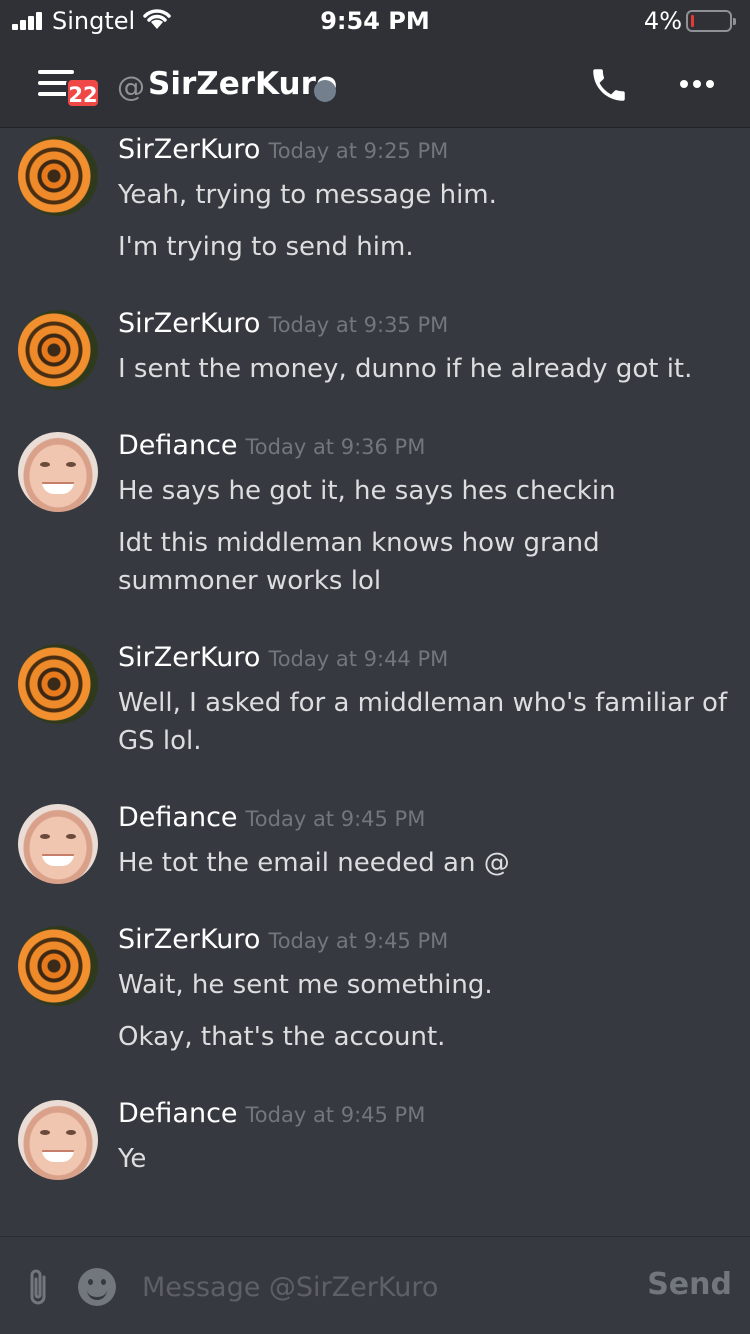 This screenshot has width=750, height=1334. Describe the element at coordinates (314, 863) in the screenshot. I see `message-text: He tot the email needed an @` at that location.